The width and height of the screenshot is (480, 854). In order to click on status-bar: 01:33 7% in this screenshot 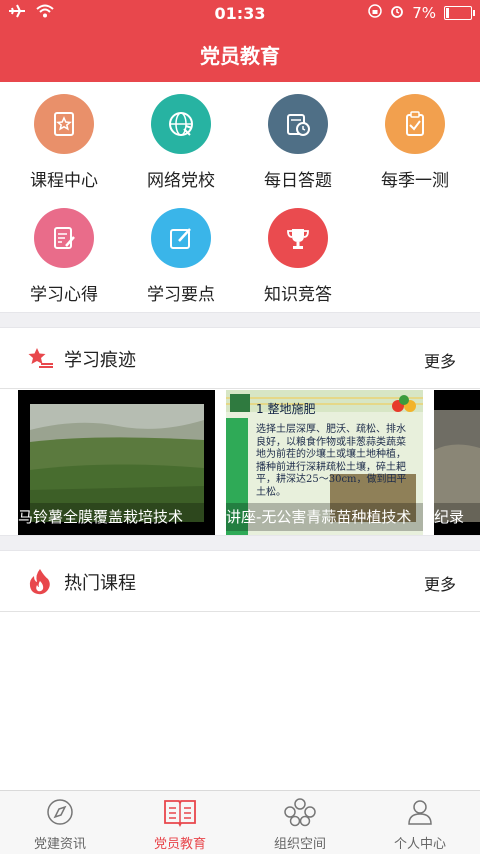, I will do `click(240, 13)`.